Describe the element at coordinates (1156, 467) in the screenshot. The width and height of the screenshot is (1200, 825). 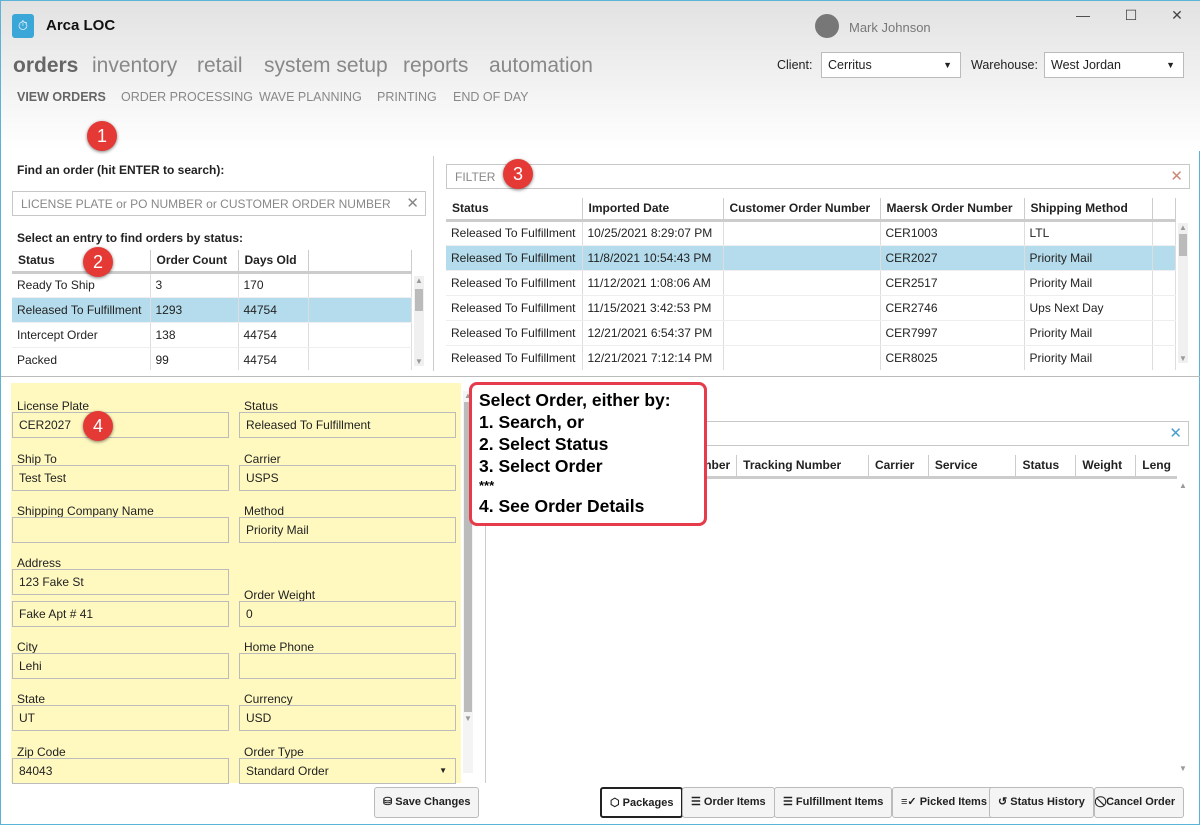
I see `col-length: Leng` at that location.